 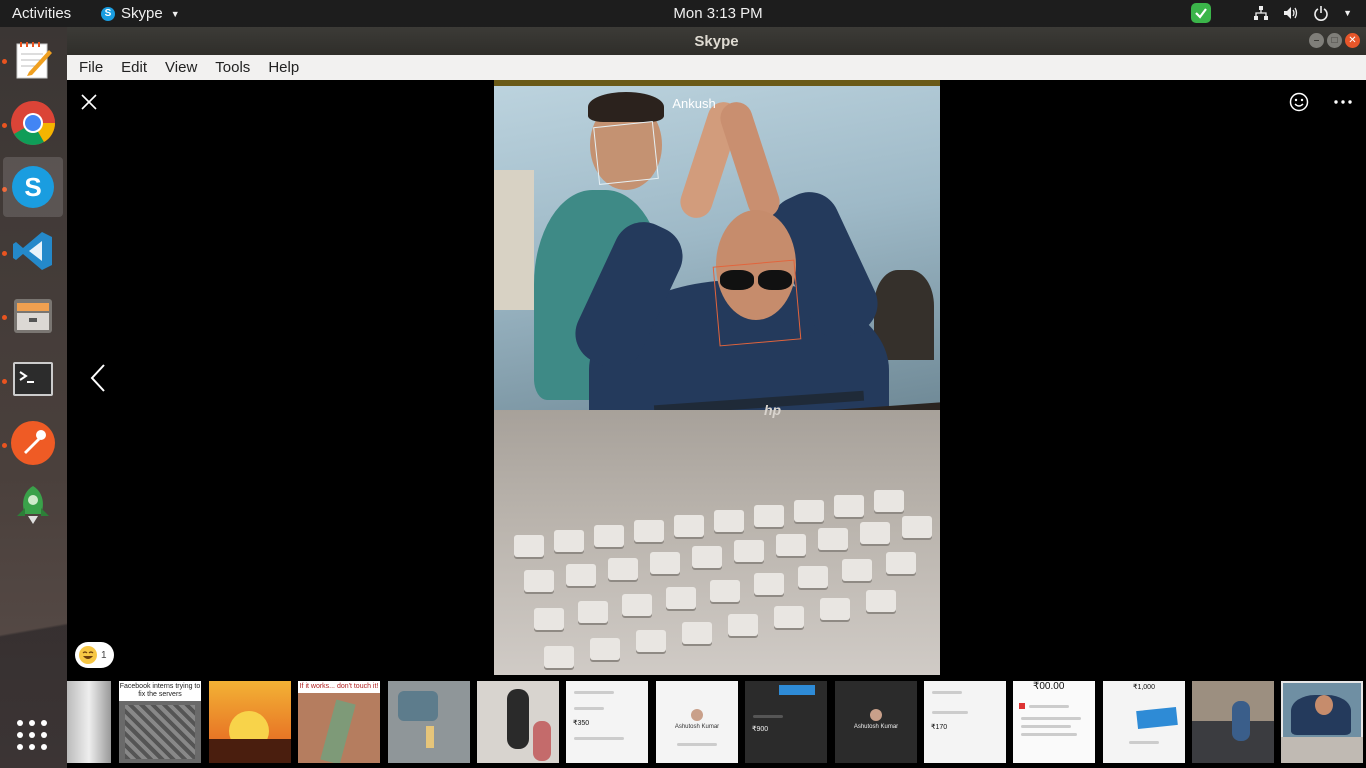 I want to click on dock-skype: S, so click(x=33, y=187).